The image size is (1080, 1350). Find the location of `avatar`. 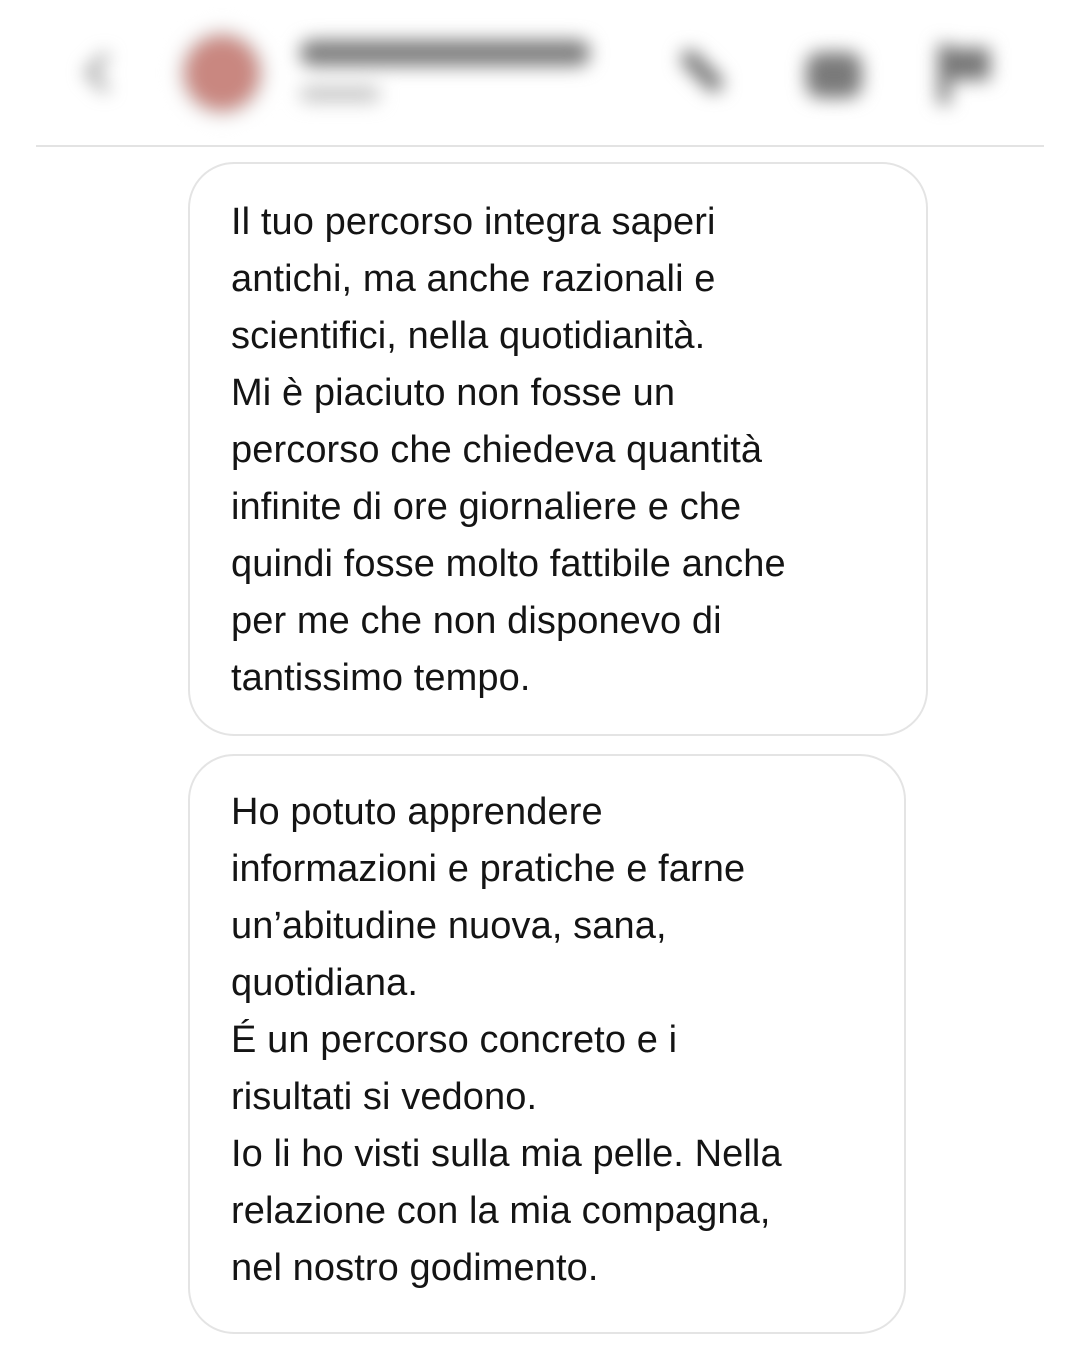

avatar is located at coordinates (222, 73).